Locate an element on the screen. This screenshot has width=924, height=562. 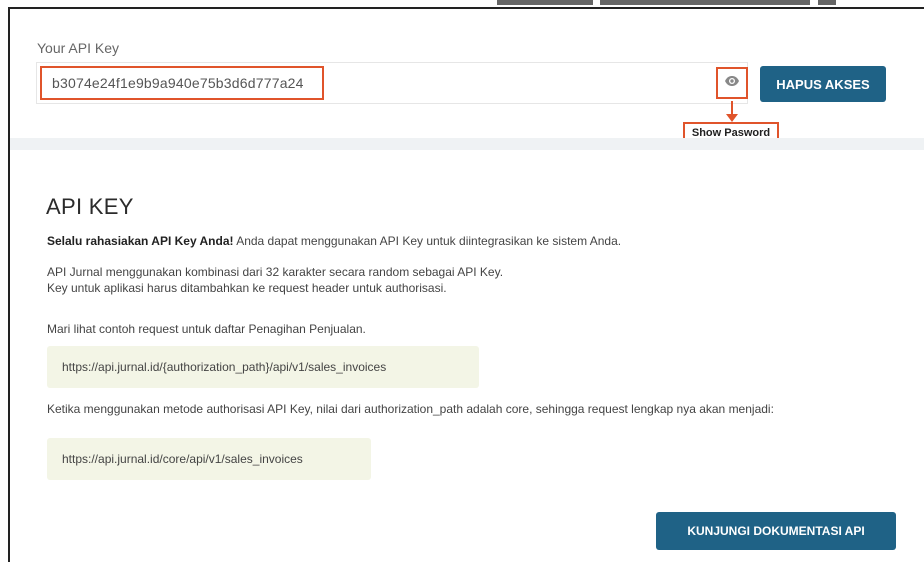
api-key-field: b3074e24f1e9b9a940e75b3d6d777a24 is located at coordinates (182, 83).